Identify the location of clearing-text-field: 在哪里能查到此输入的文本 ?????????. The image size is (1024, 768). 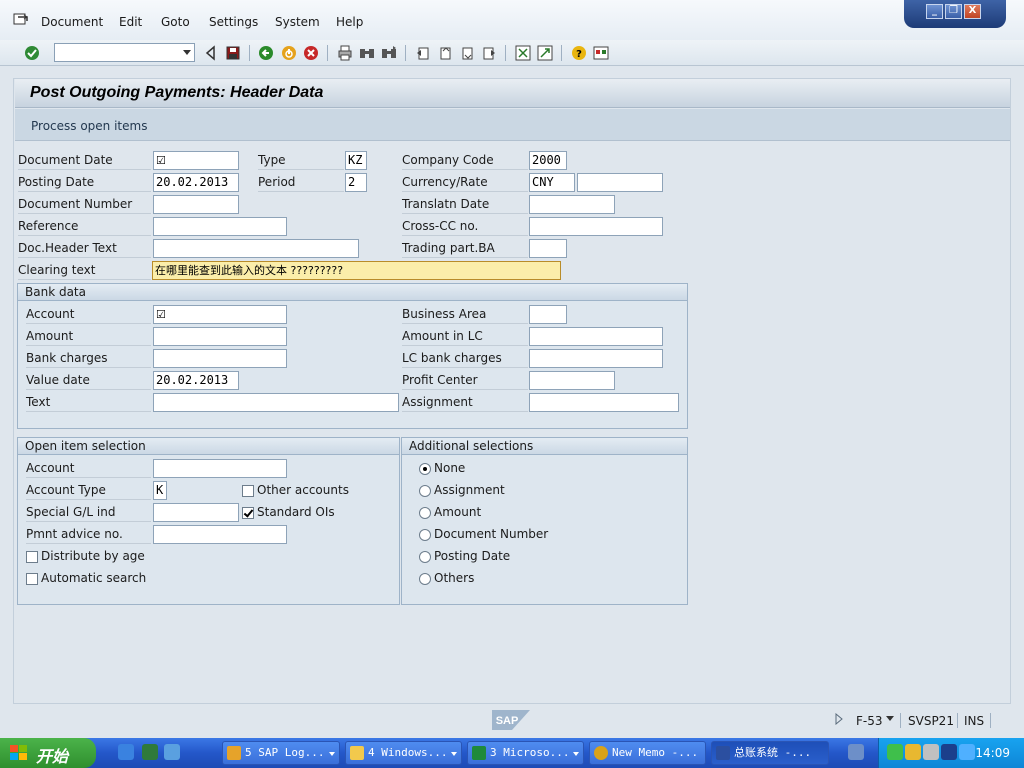
(356, 270).